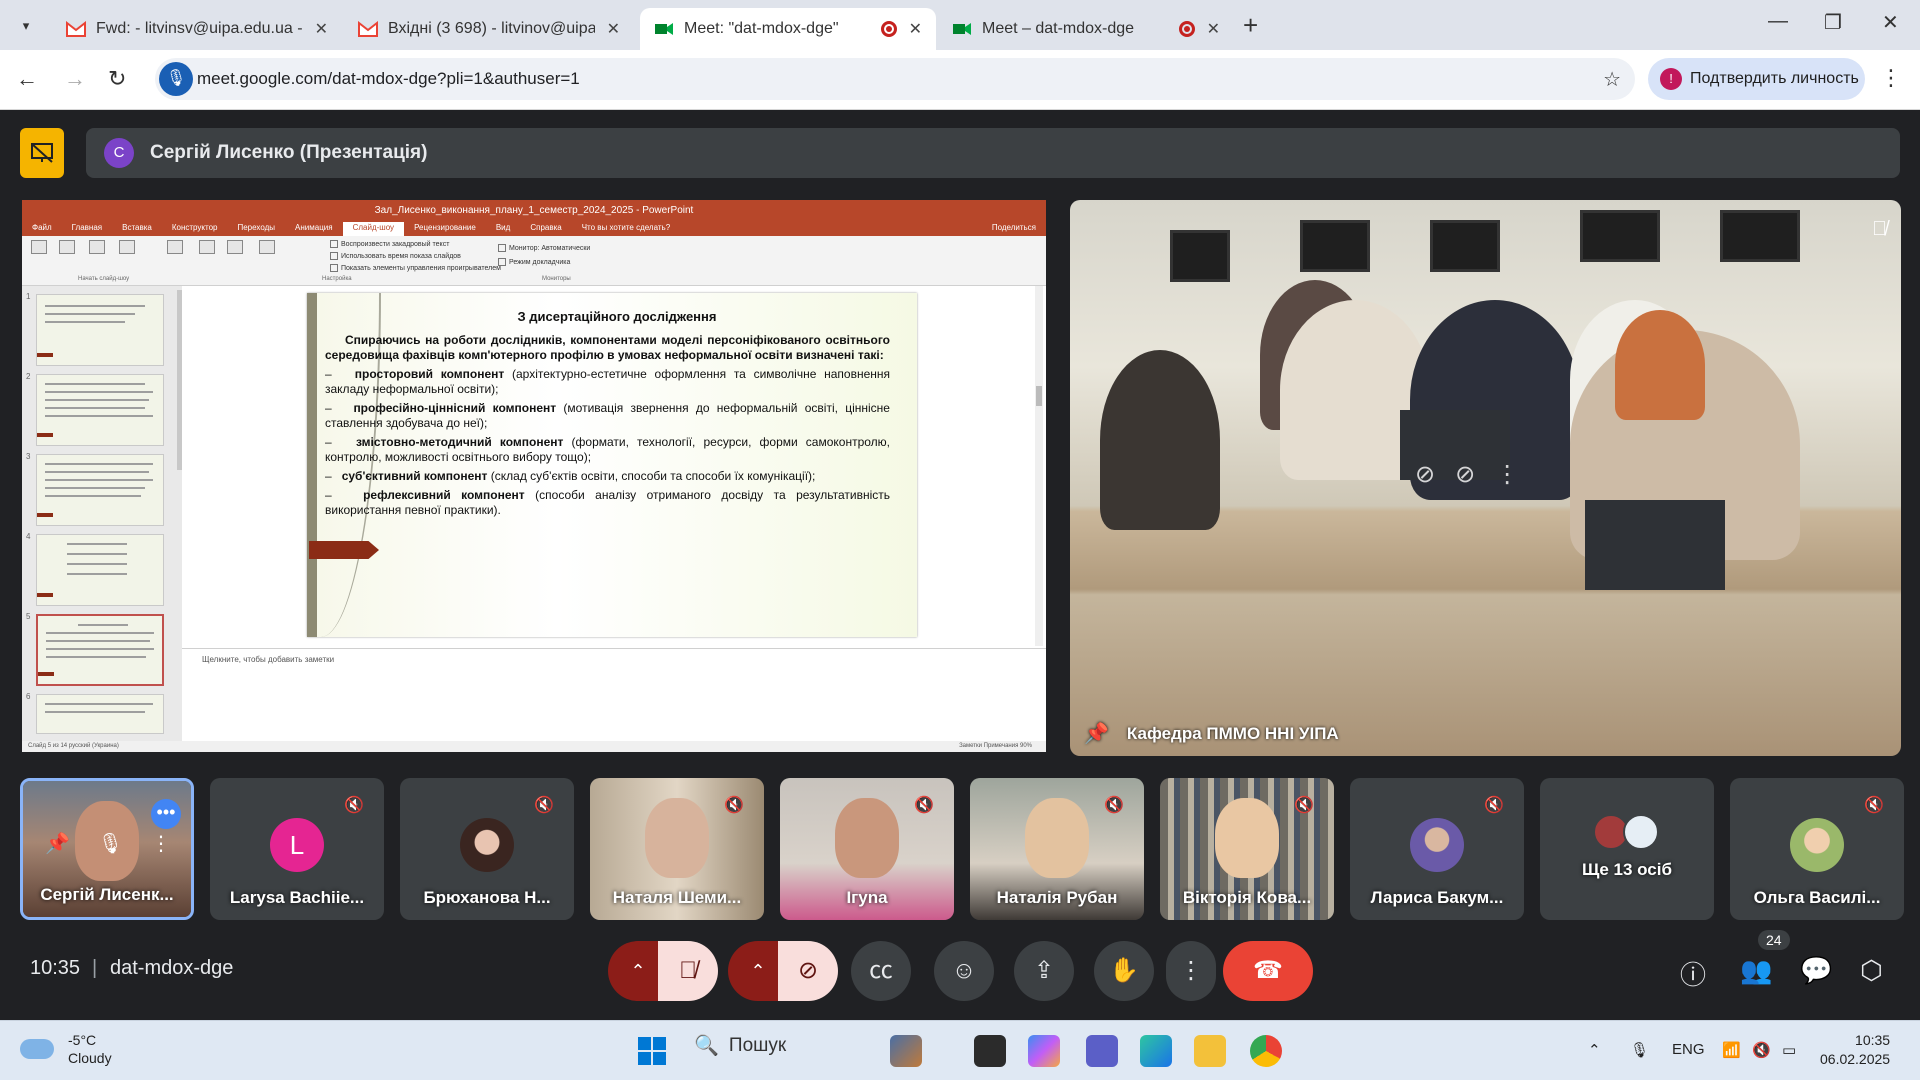  I want to click on search-highlight-icon, so click(906, 1051).